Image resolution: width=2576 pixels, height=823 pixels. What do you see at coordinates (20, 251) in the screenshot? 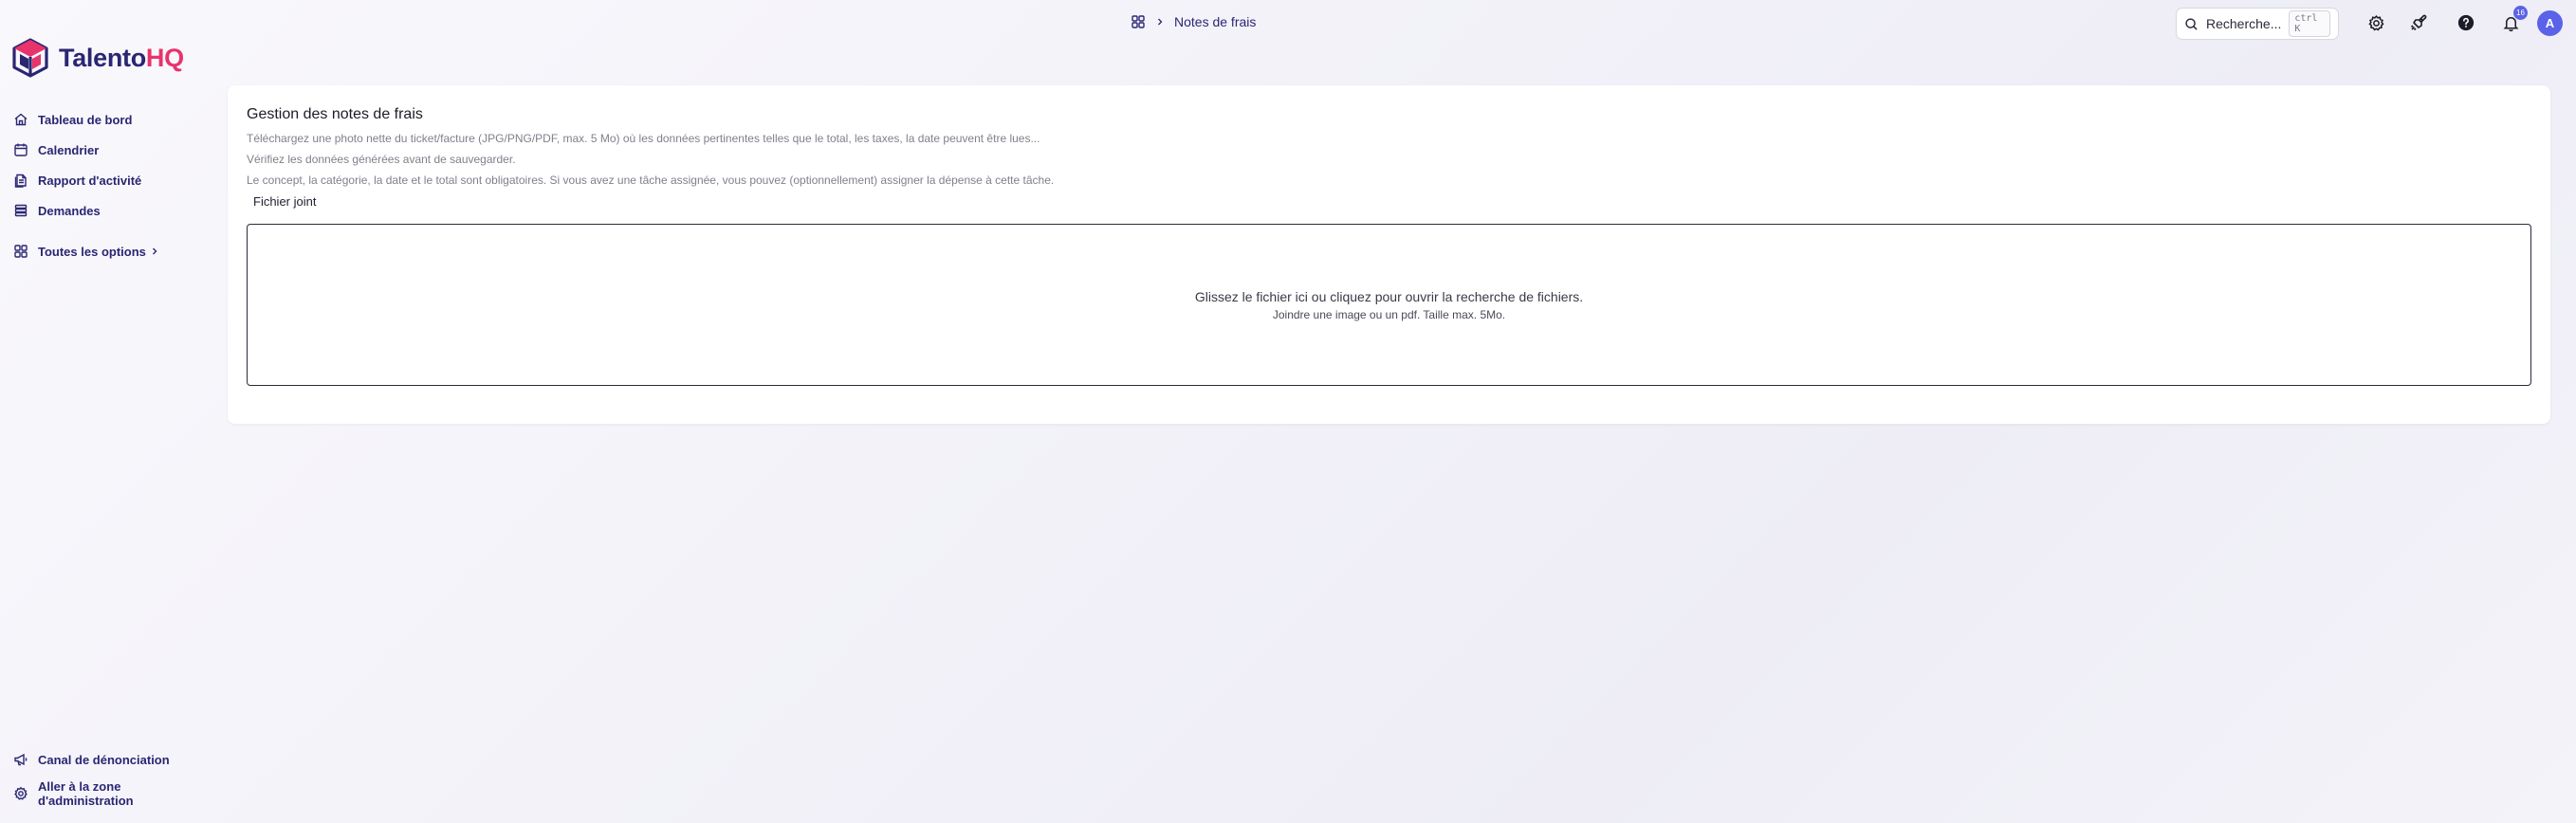
I see `grid-icon` at bounding box center [20, 251].